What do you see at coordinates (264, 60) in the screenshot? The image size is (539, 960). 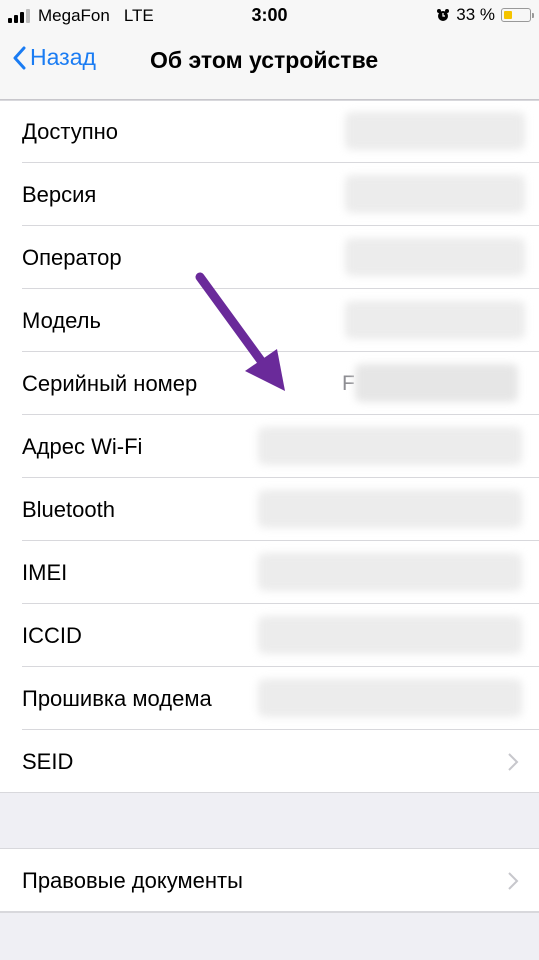 I see `page-title: Об этом устройстве` at bounding box center [264, 60].